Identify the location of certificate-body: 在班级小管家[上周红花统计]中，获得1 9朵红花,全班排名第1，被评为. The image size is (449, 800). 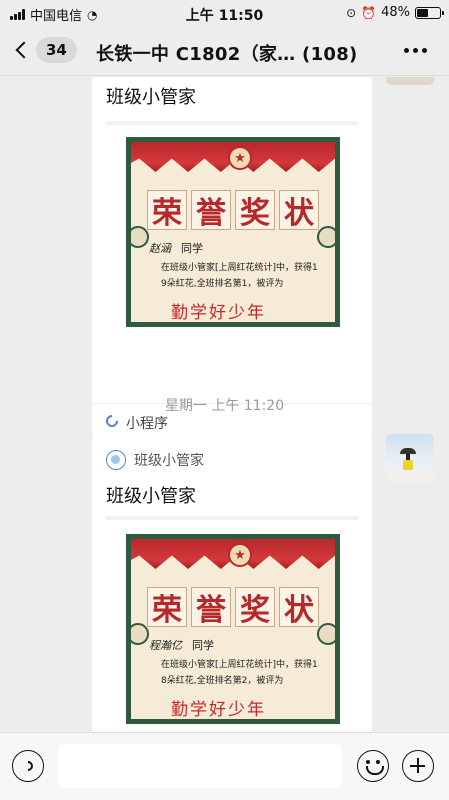
(239, 276).